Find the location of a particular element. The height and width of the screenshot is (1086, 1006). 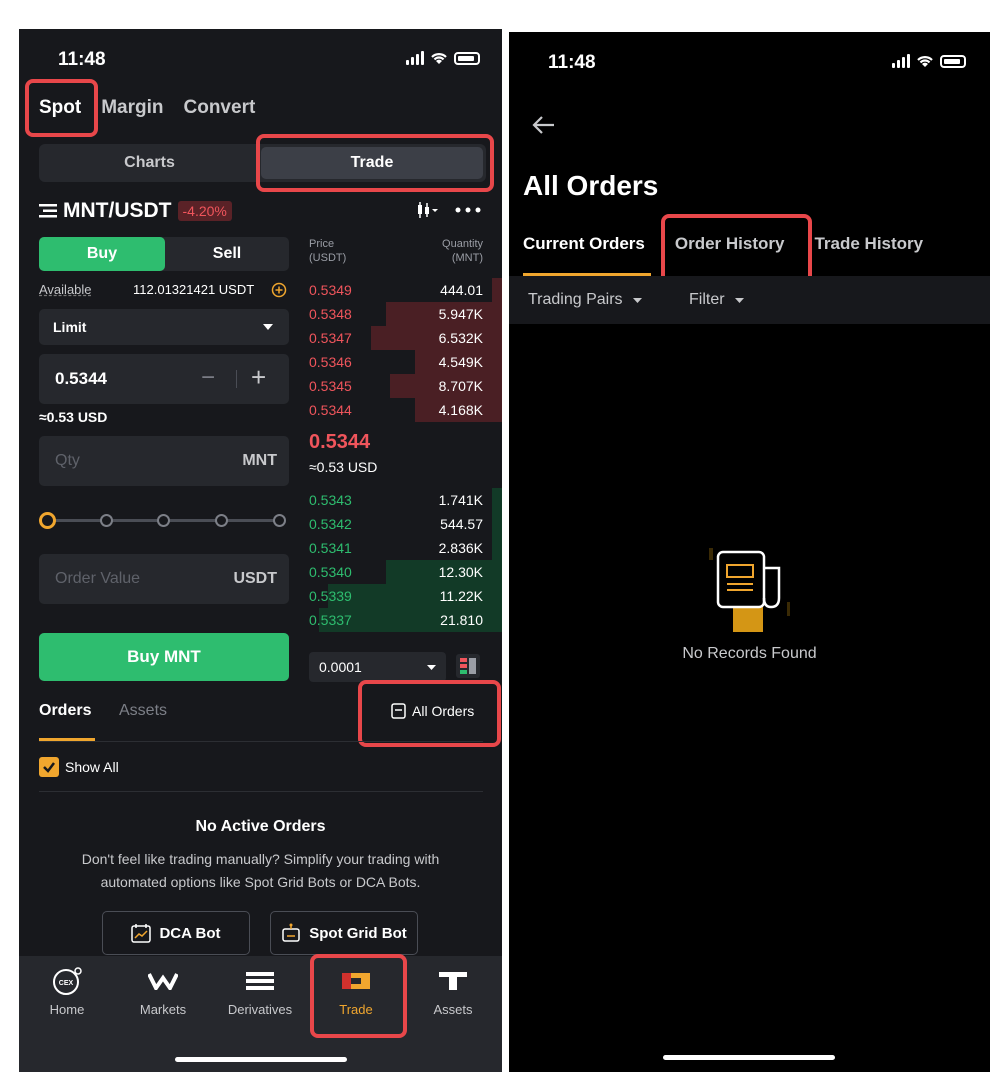

empty-state-text: No Records Found is located at coordinates (749, 653).